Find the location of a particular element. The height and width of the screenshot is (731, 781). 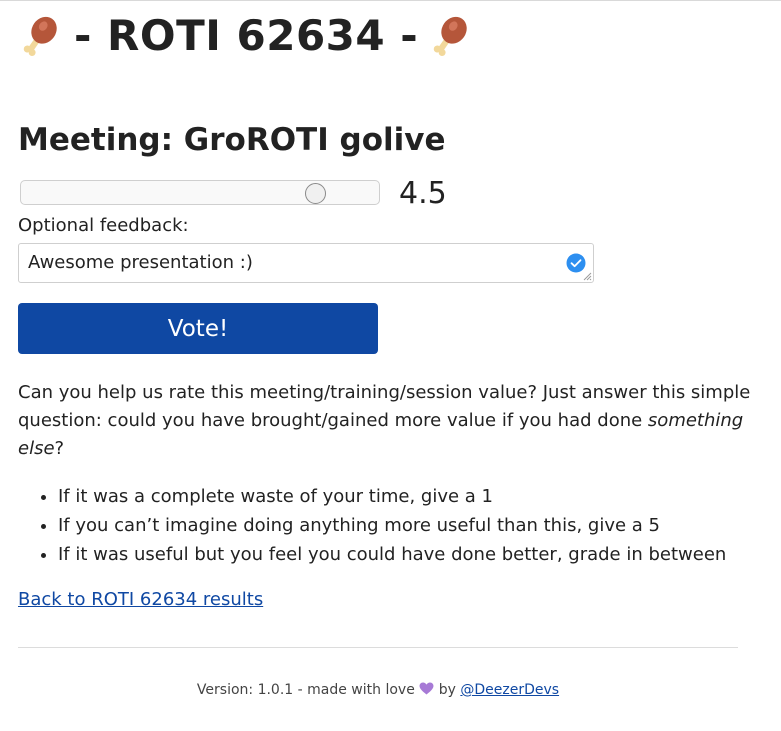

site-title-text: - ROTI 62634 - is located at coordinates (246, 35).